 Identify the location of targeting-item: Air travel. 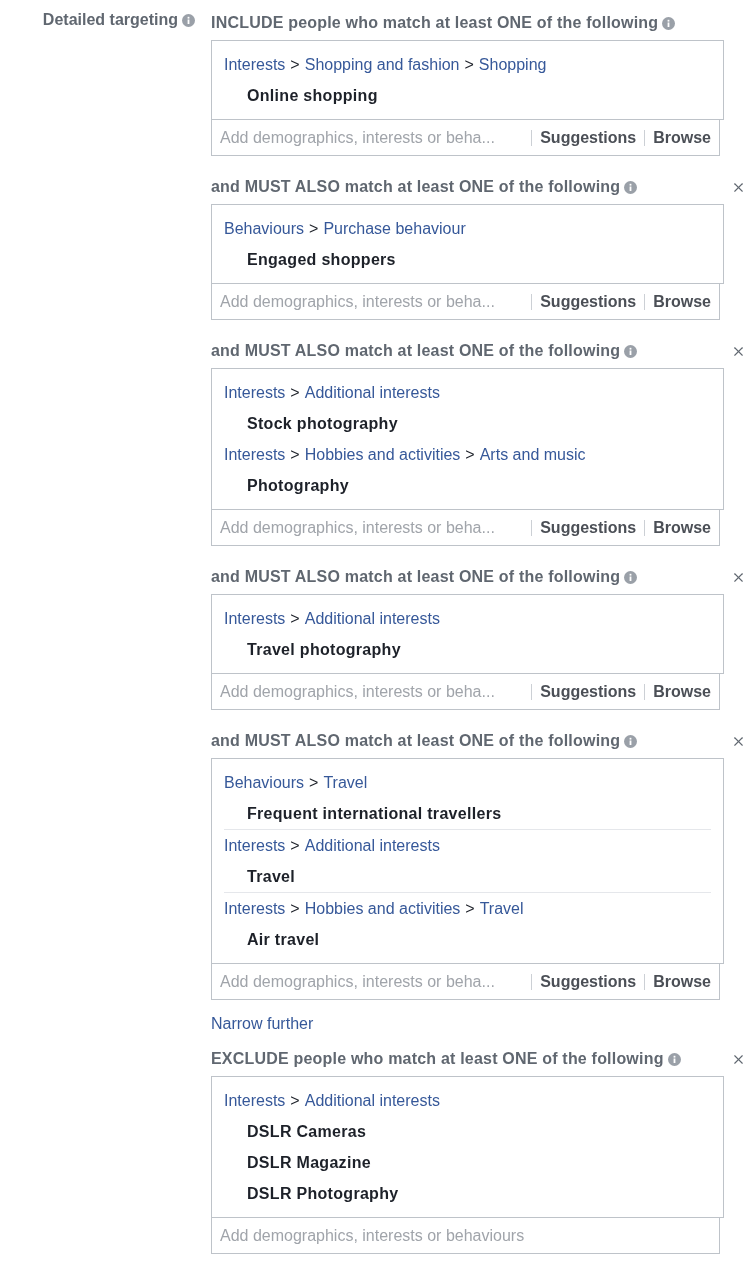
(283, 939).